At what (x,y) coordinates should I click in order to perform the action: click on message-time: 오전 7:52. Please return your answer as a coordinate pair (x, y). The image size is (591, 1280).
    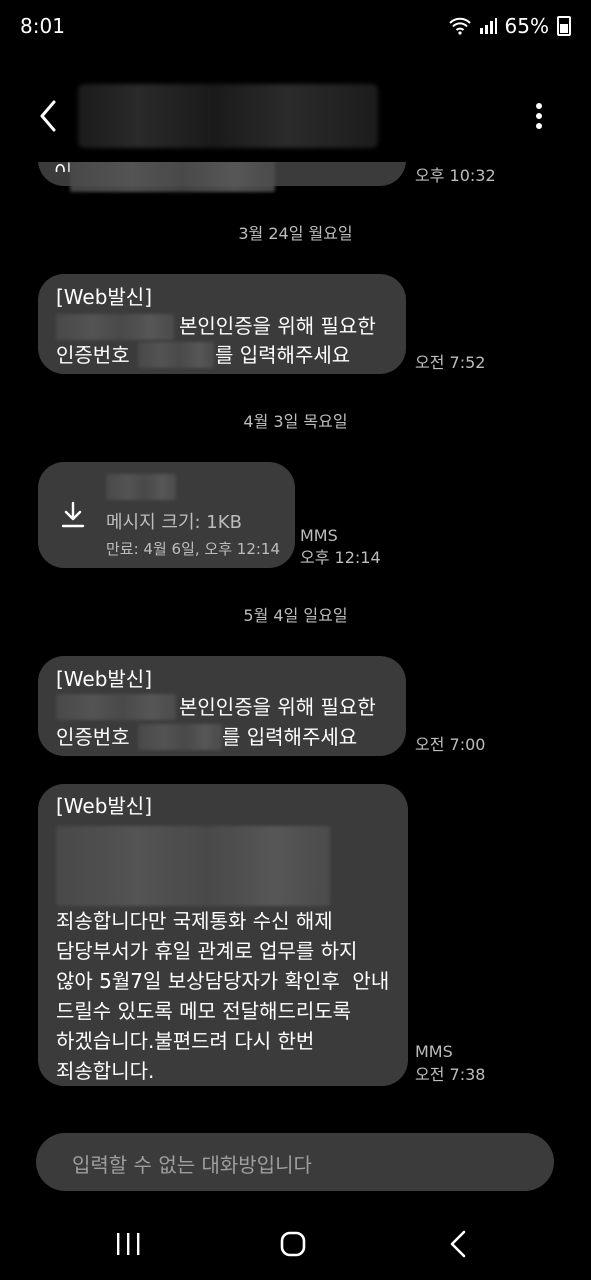
    Looking at the image, I should click on (450, 362).